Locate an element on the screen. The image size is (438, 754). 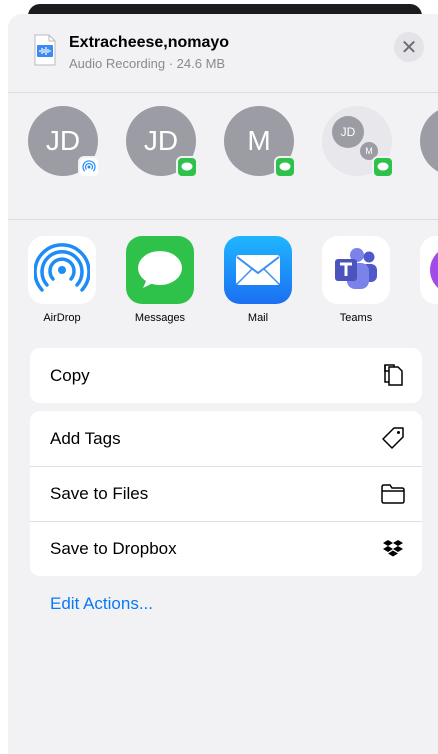
app-suggestions-row: AirDrop Messages Mail Teams is located at coordinates (223, 275).